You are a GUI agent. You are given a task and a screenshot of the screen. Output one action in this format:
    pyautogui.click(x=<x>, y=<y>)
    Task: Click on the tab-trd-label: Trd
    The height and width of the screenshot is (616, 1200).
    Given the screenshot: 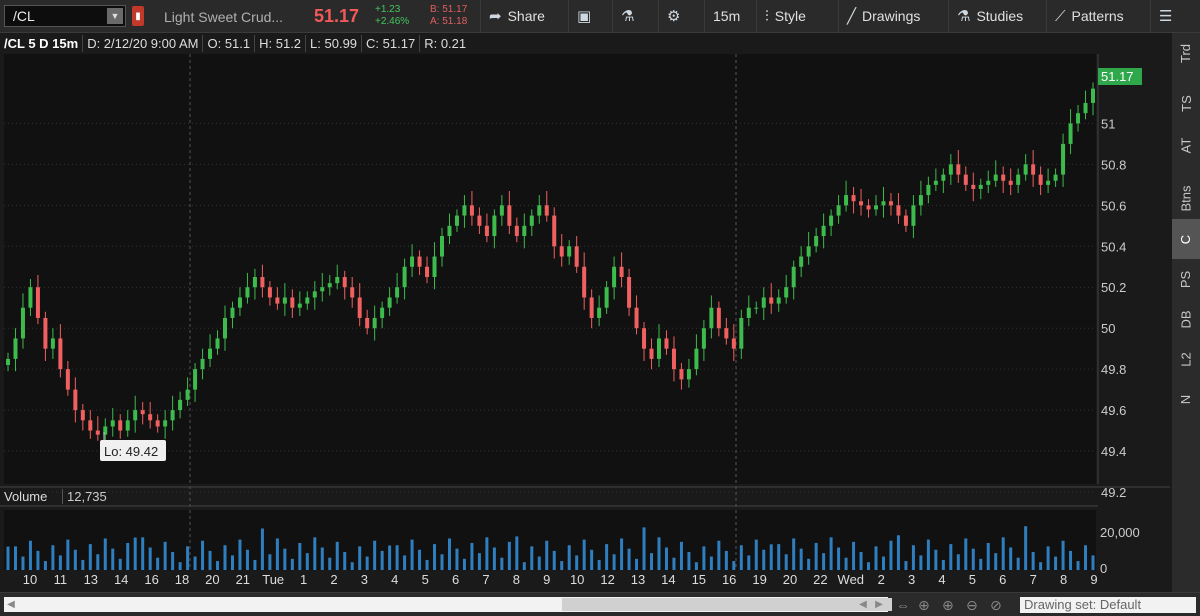 What is the action you would take?
    pyautogui.click(x=1186, y=53)
    